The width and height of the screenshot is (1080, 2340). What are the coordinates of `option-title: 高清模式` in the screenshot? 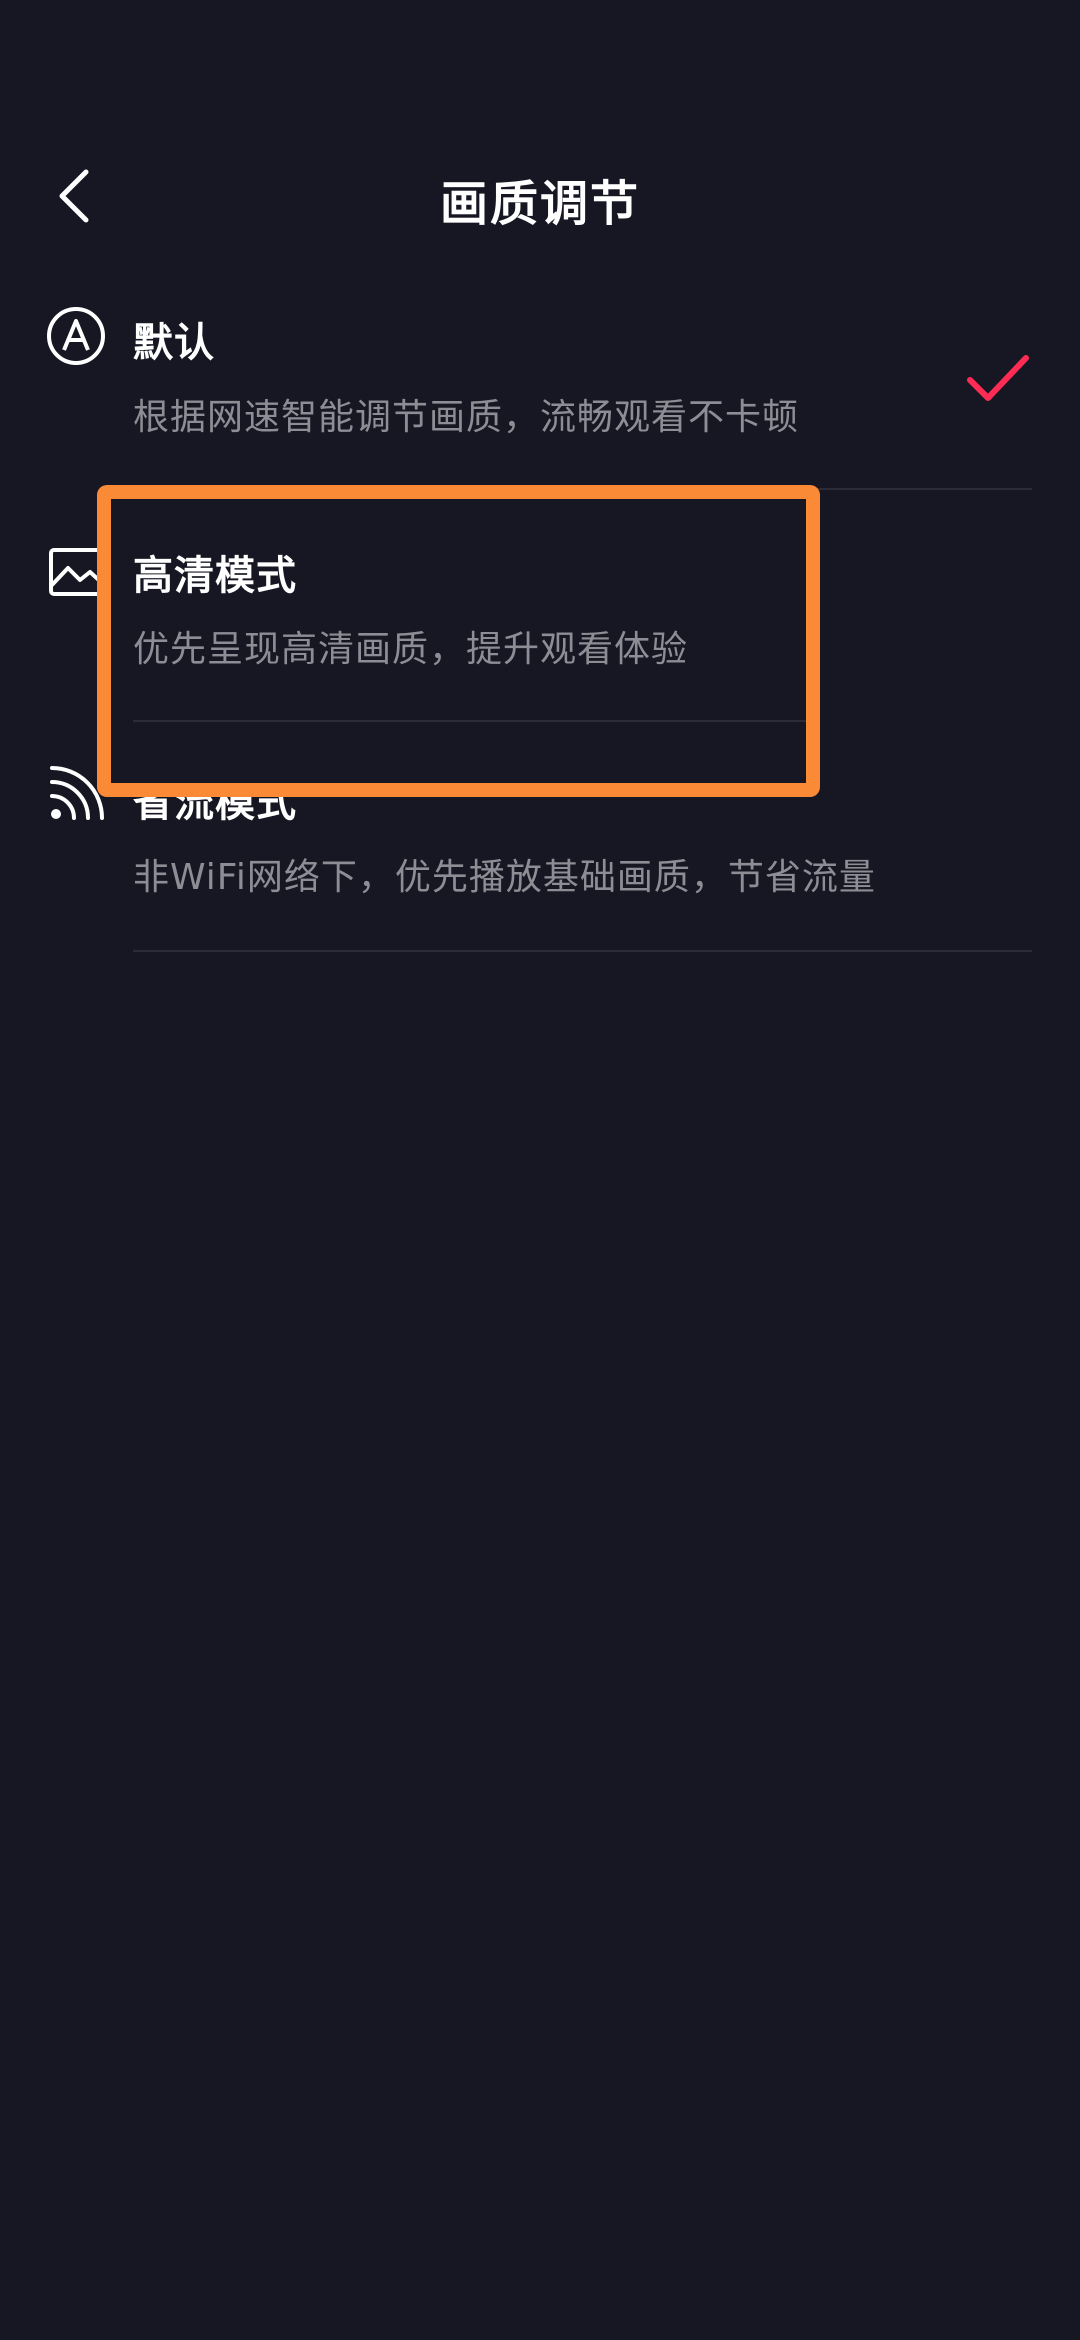 It's located at (215, 576).